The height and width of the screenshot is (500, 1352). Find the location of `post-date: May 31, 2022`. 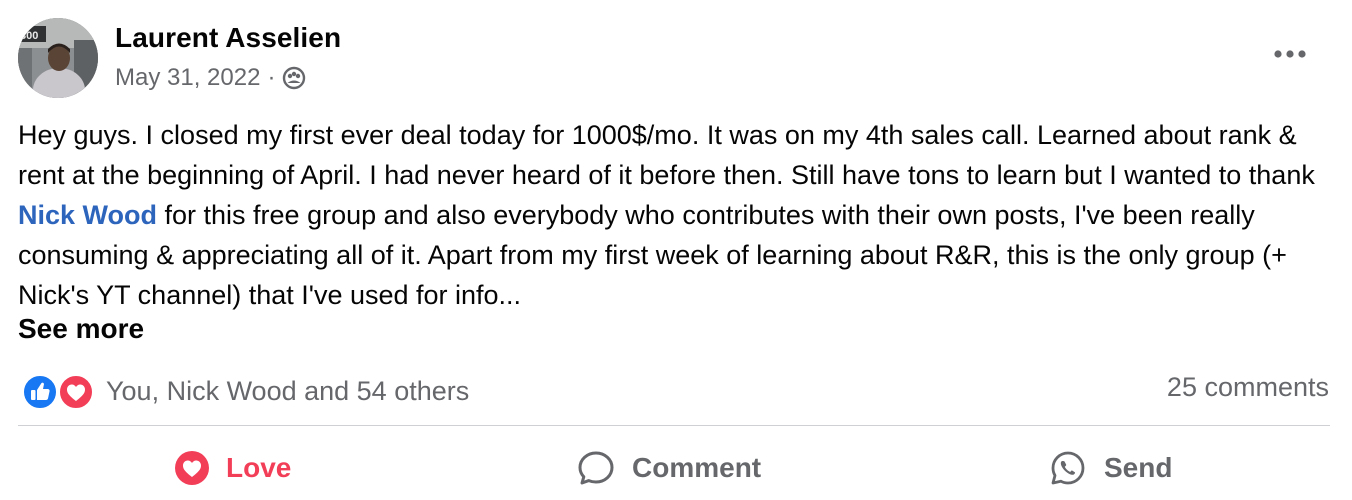

post-date: May 31, 2022 is located at coordinates (187, 78).